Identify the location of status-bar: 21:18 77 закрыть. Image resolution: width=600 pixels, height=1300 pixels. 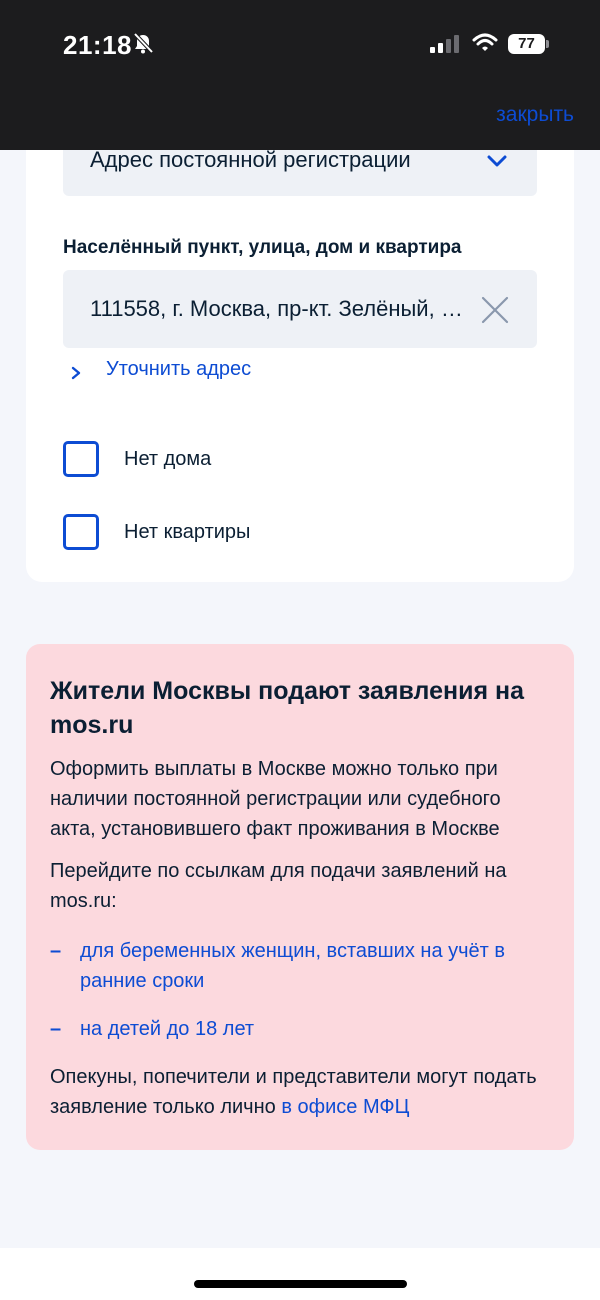
(300, 75).